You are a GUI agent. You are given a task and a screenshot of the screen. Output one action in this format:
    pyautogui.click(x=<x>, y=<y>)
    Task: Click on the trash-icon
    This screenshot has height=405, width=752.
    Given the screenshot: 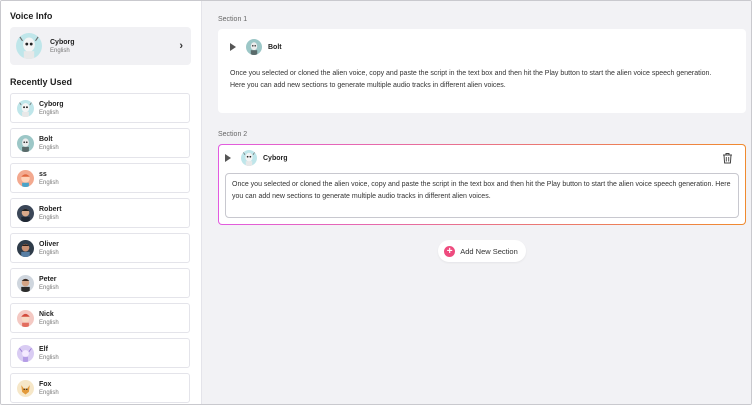 What is the action you would take?
    pyautogui.click(x=727, y=158)
    